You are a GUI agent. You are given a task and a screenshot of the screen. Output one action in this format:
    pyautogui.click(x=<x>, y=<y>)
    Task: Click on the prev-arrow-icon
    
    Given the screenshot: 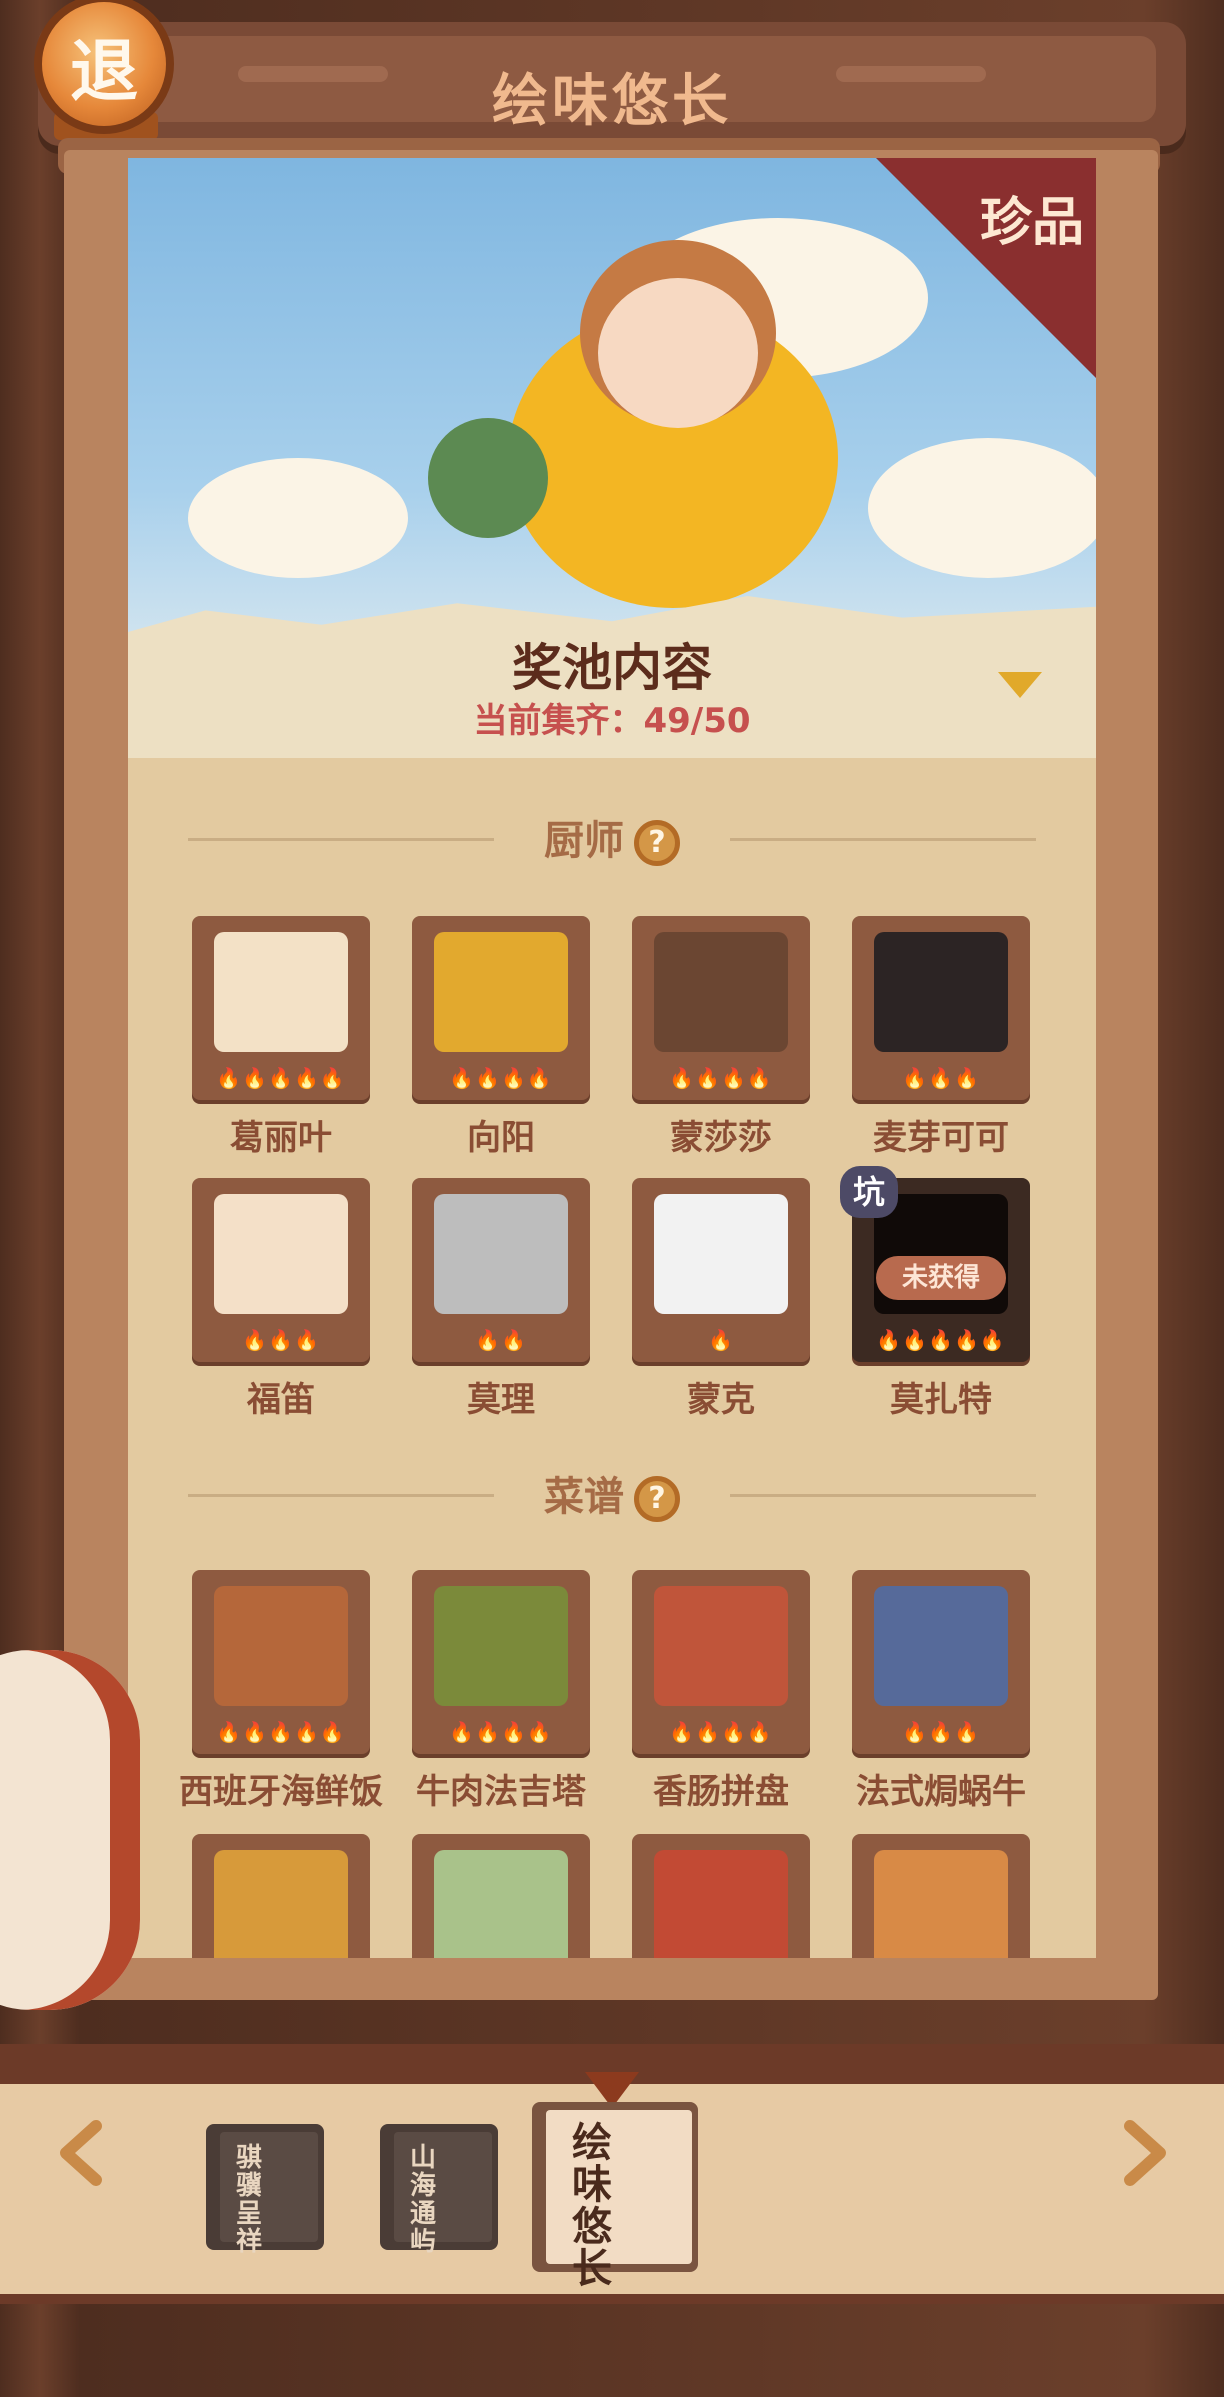 What is the action you would take?
    pyautogui.click(x=83, y=2153)
    